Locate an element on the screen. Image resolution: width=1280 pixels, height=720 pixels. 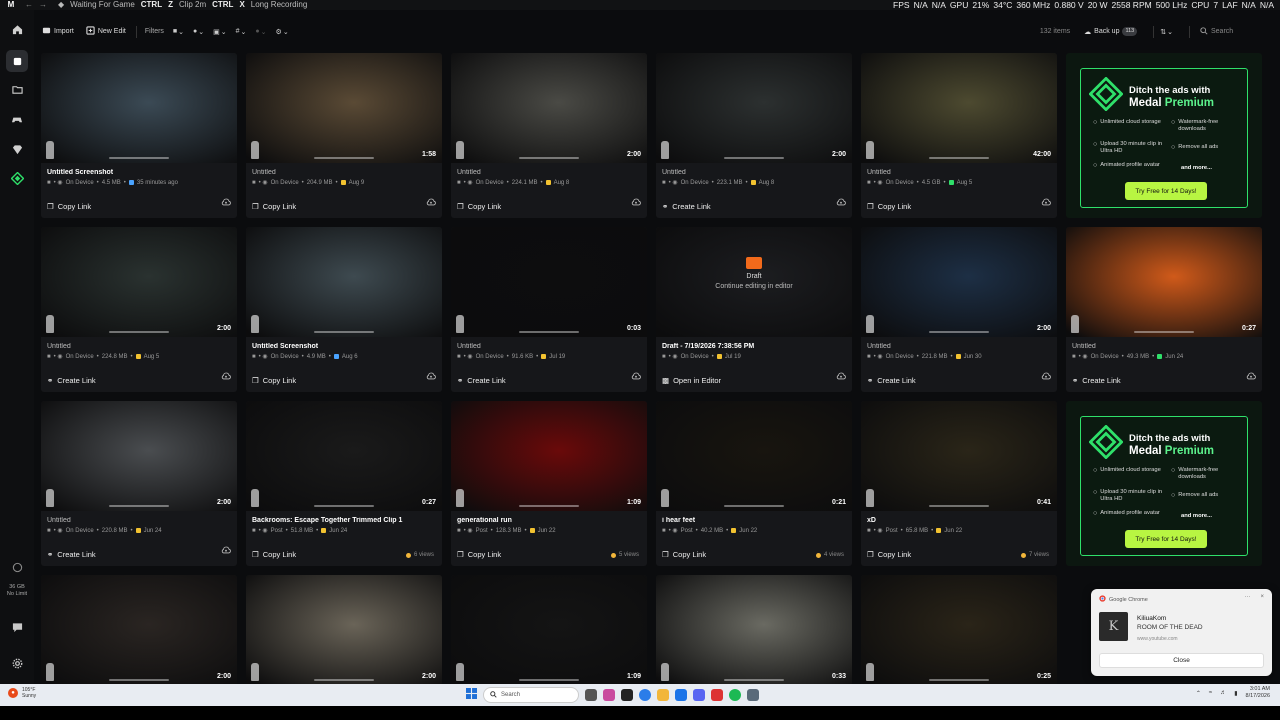
clip-thumbnail: 0:27 is located at coordinates (1164, 282).